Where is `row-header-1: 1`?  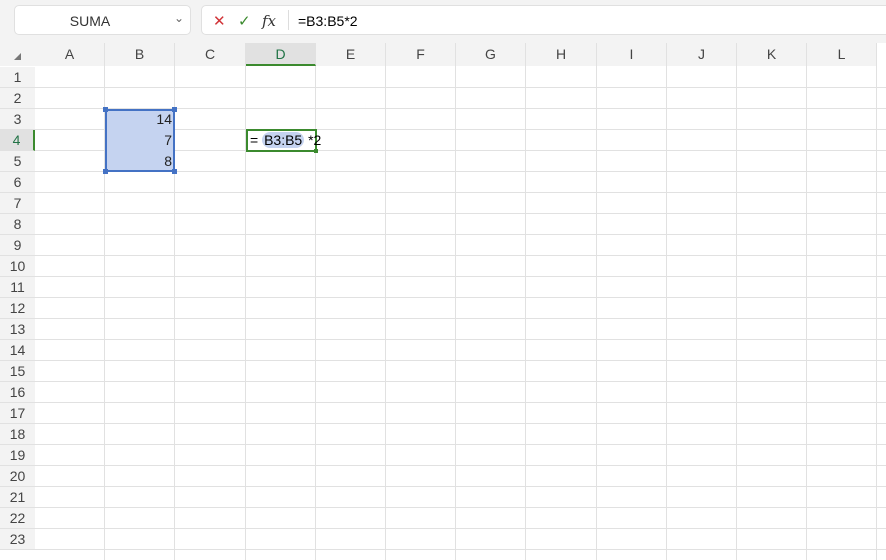
row-header-1: 1 is located at coordinates (17, 77).